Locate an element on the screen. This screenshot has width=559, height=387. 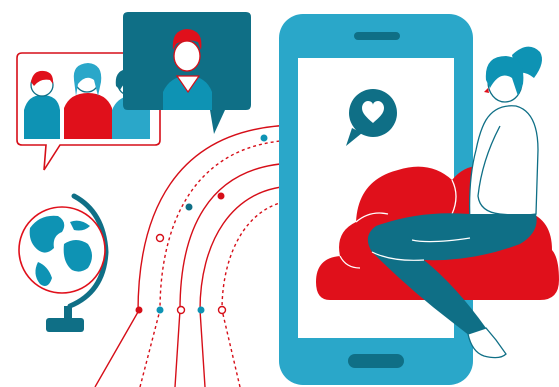
woman-foot is located at coordinates (487, 343).